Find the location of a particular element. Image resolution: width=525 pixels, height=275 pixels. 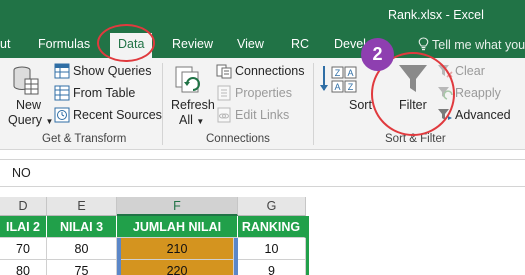

title-bar: Rank.xlsx - Excel is located at coordinates (262, 15).